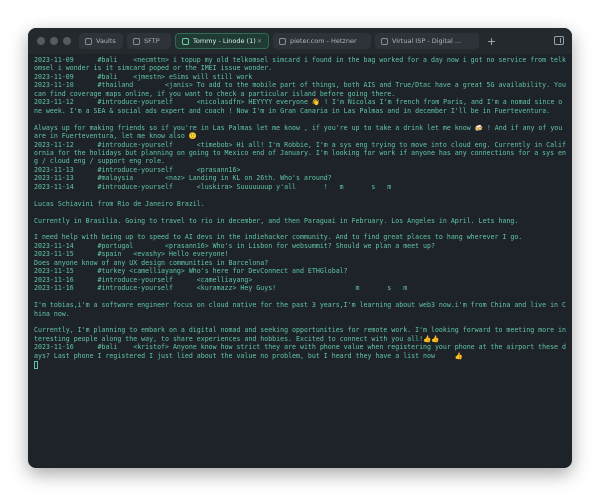  Describe the element at coordinates (41, 41) in the screenshot. I see `close-window-button` at that location.